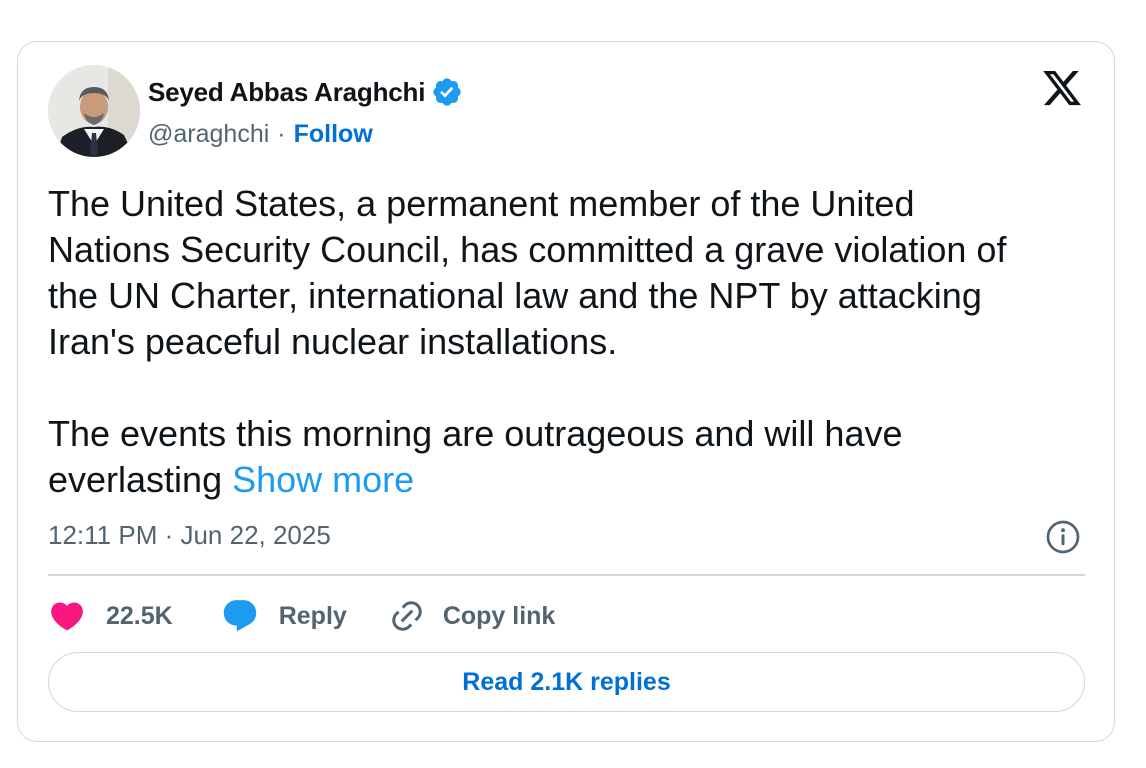 This screenshot has height=768, width=1146. I want to click on reply-button: Reply, so click(284, 616).